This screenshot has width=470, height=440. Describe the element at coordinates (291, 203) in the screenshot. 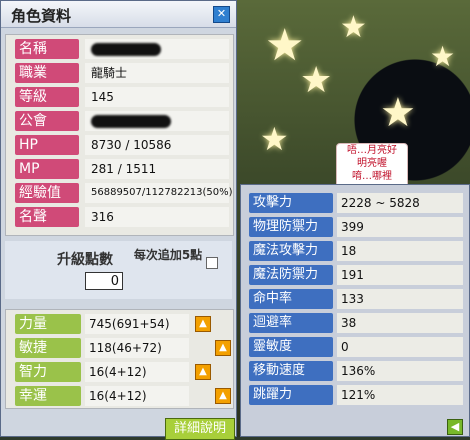

I see `detail-label: 攻擊力` at that location.